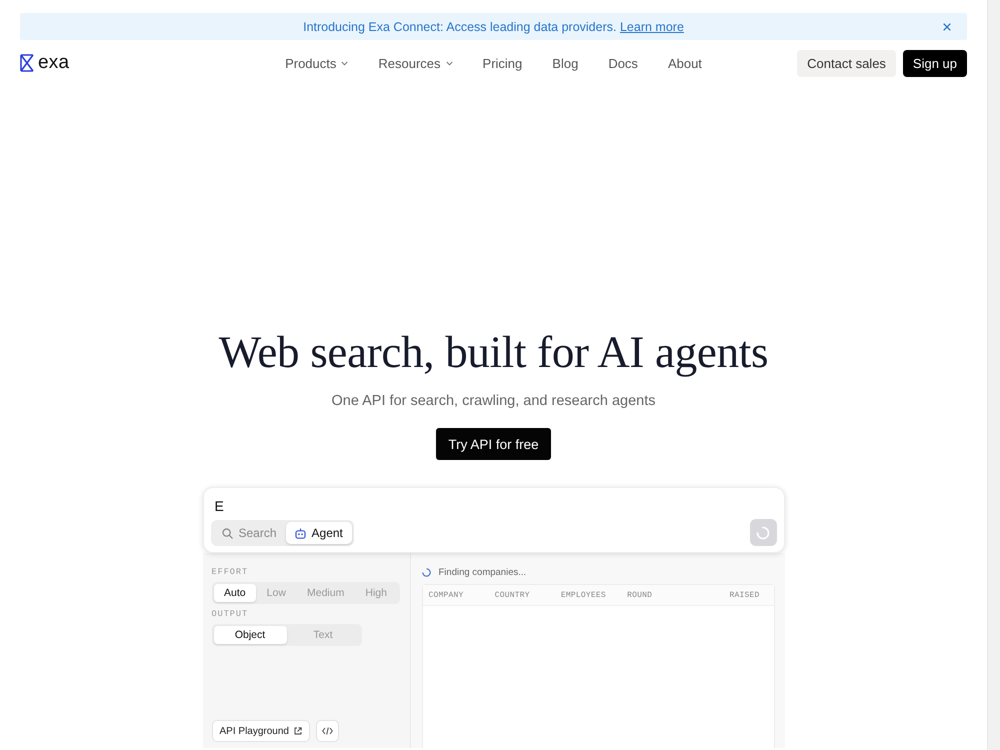 The height and width of the screenshot is (750, 1000). Describe the element at coordinates (512, 595) in the screenshot. I see `column-header: COUNTRY` at that location.